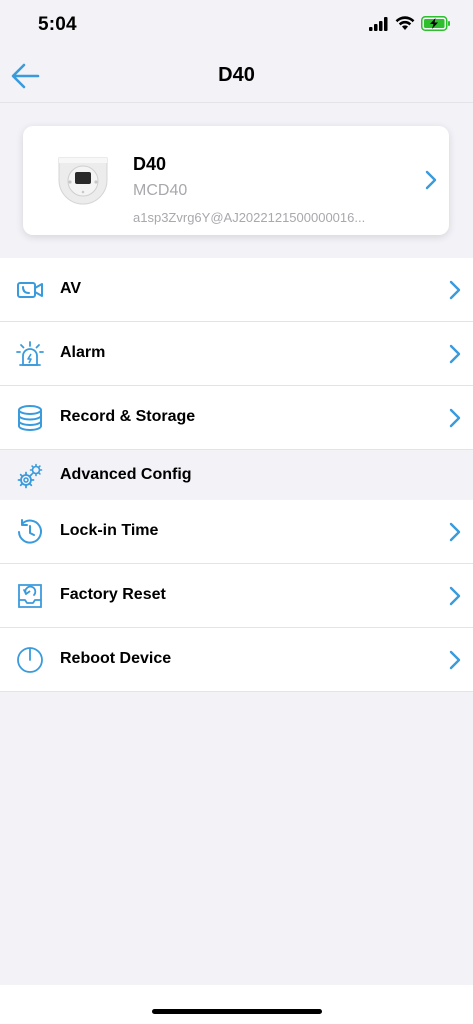  I want to click on status-time: 5:04, so click(57, 24).